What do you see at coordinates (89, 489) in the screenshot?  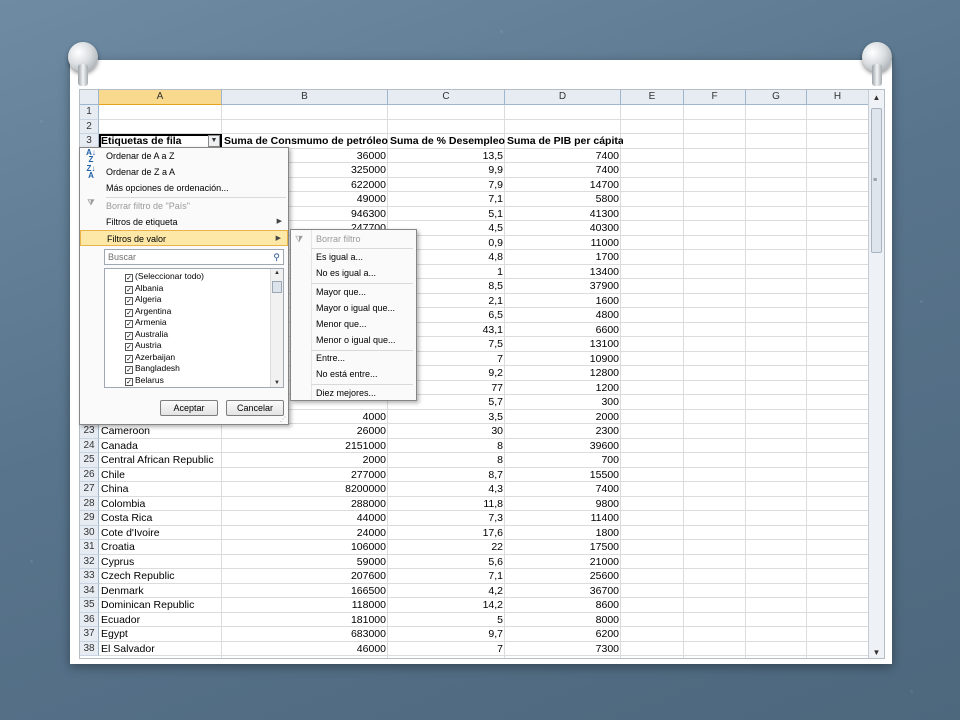 I see `row-header: 27` at bounding box center [89, 489].